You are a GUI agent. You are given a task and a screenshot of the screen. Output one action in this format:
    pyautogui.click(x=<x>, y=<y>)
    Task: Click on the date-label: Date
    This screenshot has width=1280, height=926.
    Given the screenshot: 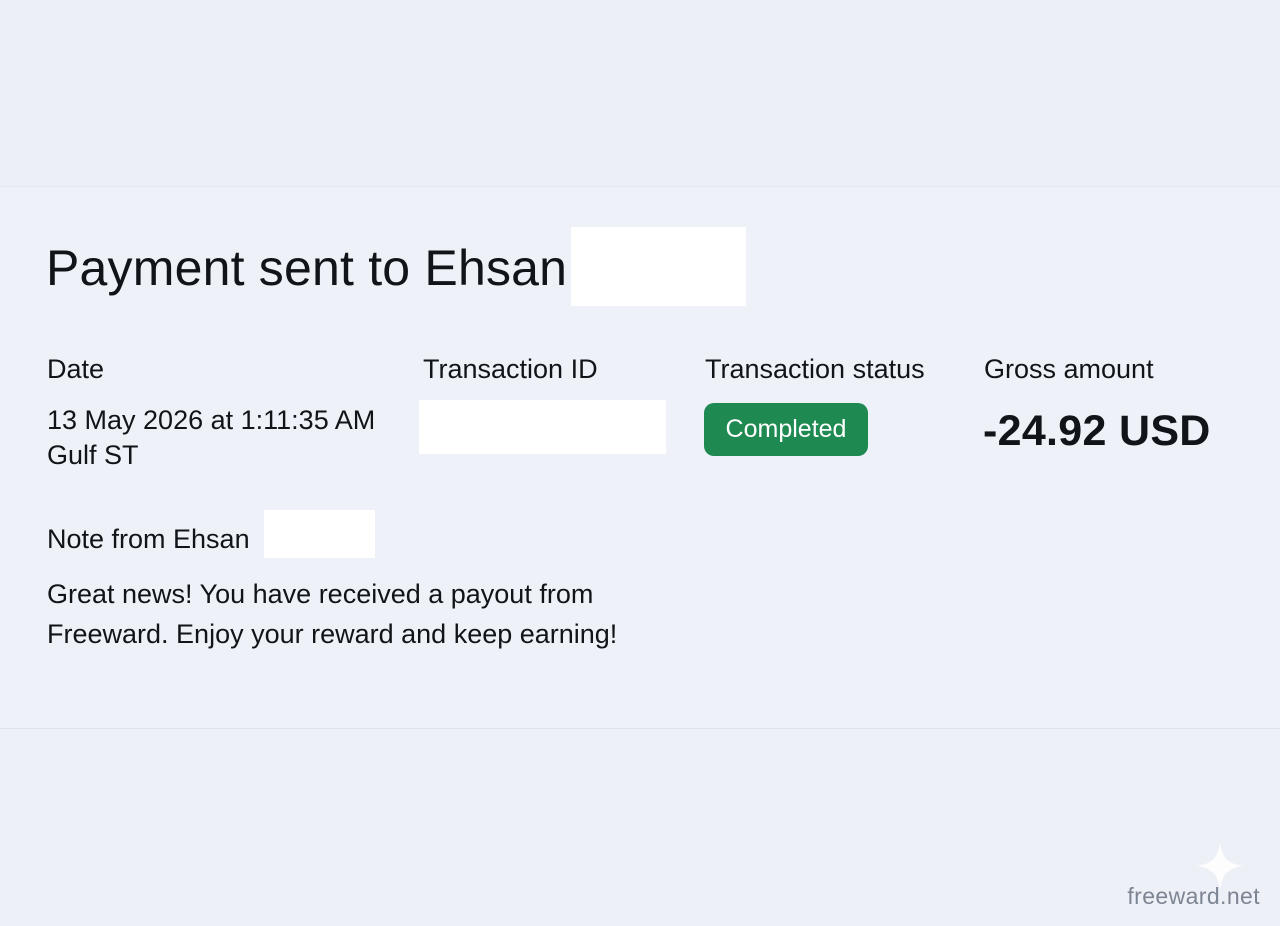 What is the action you would take?
    pyautogui.click(x=76, y=369)
    